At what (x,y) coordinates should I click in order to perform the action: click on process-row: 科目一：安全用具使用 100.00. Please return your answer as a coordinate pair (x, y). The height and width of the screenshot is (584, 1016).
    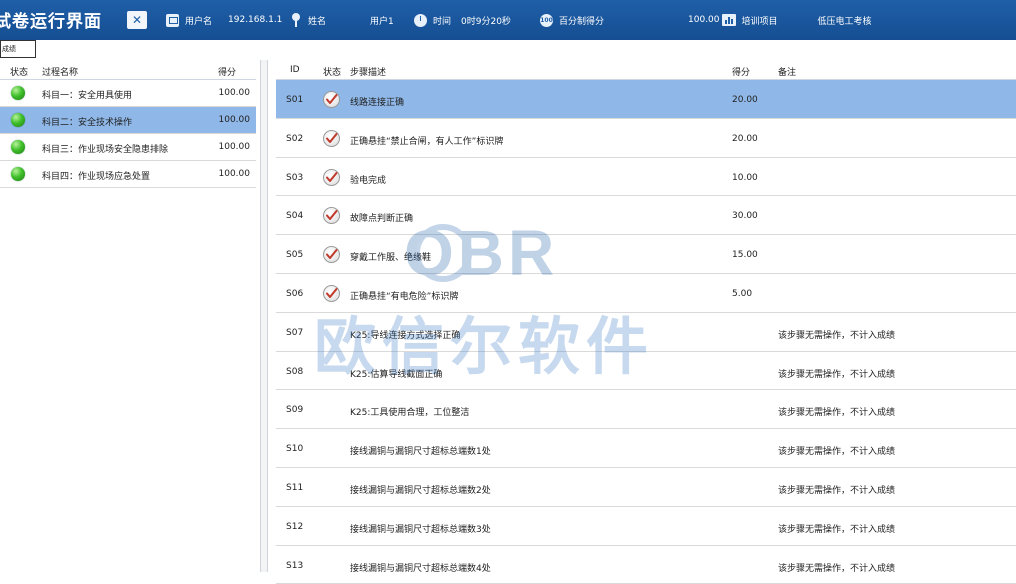
    Looking at the image, I should click on (128, 93).